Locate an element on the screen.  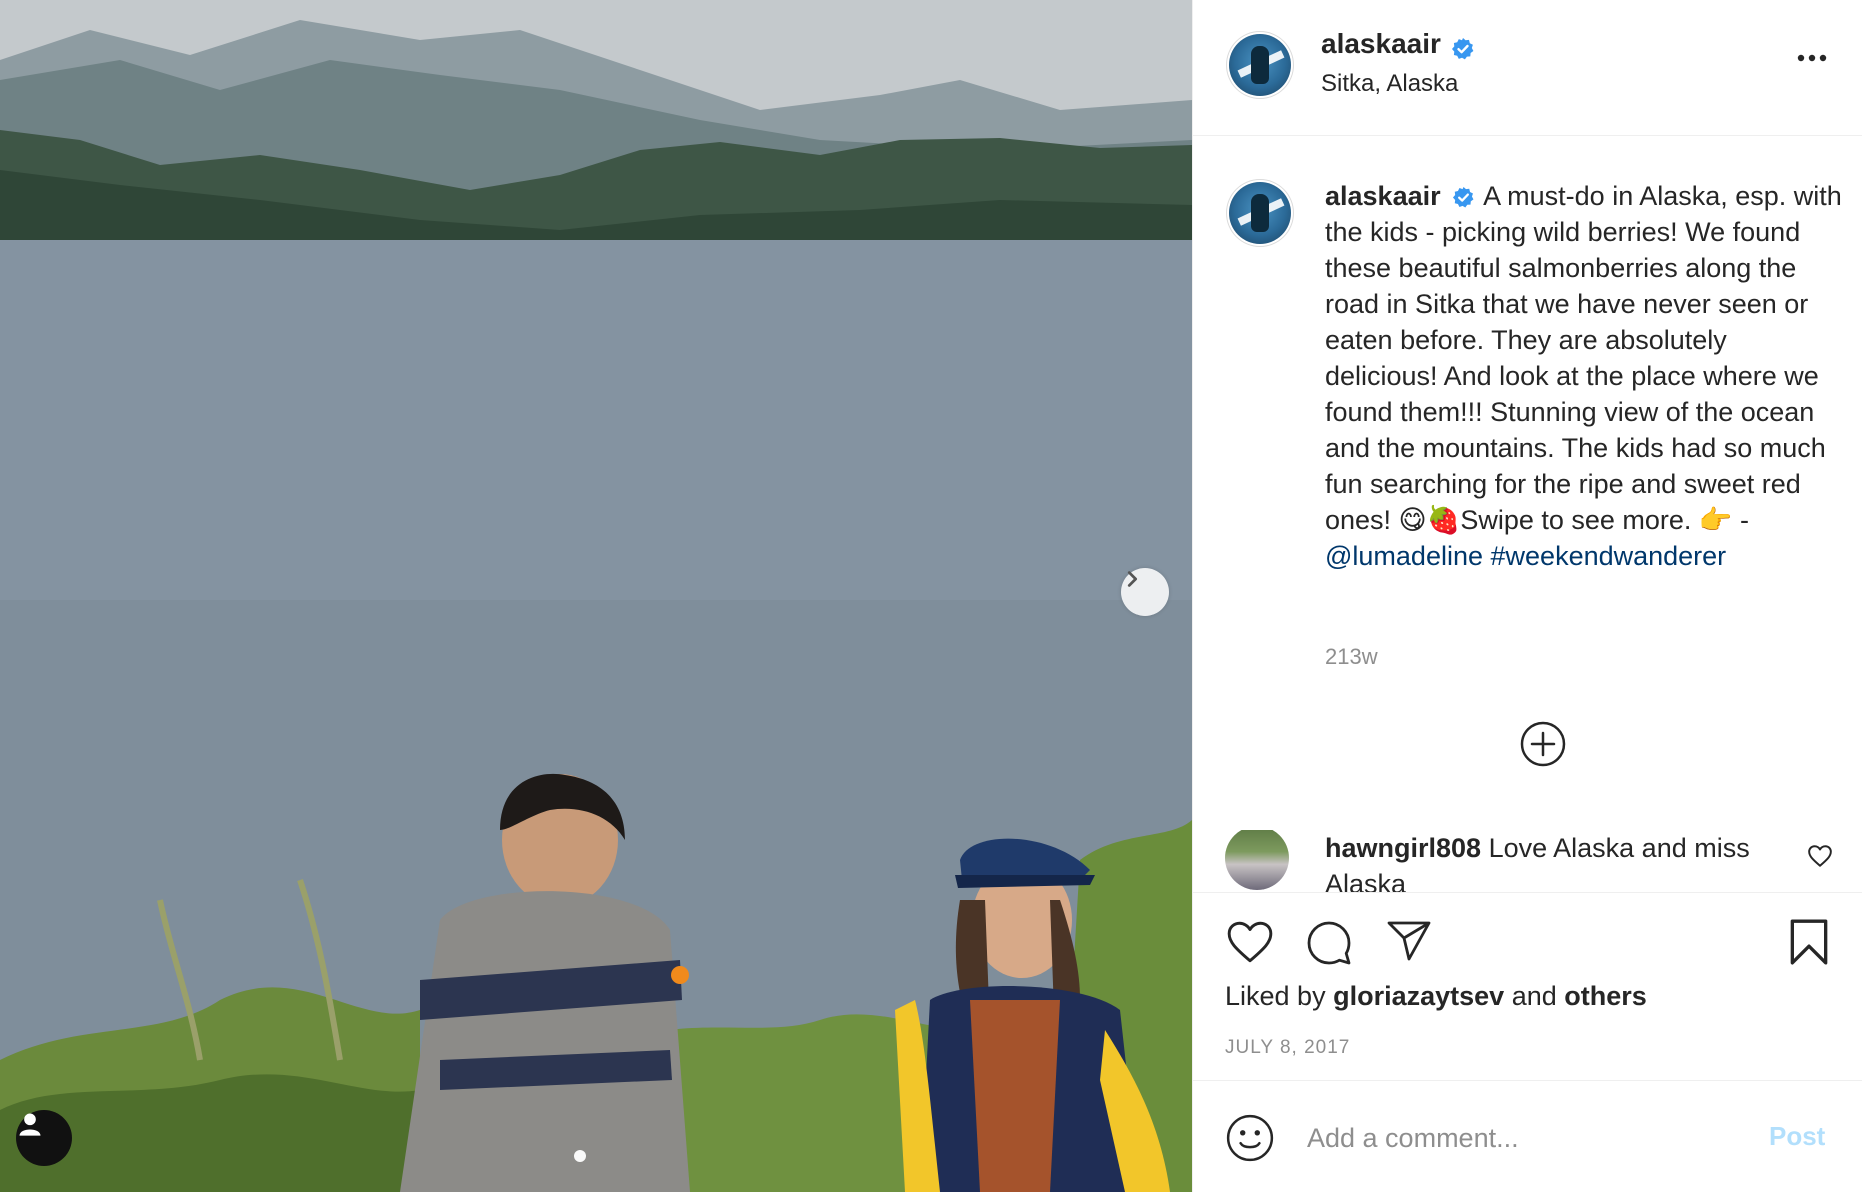
tagged-users-button is located at coordinates (44, 1138).